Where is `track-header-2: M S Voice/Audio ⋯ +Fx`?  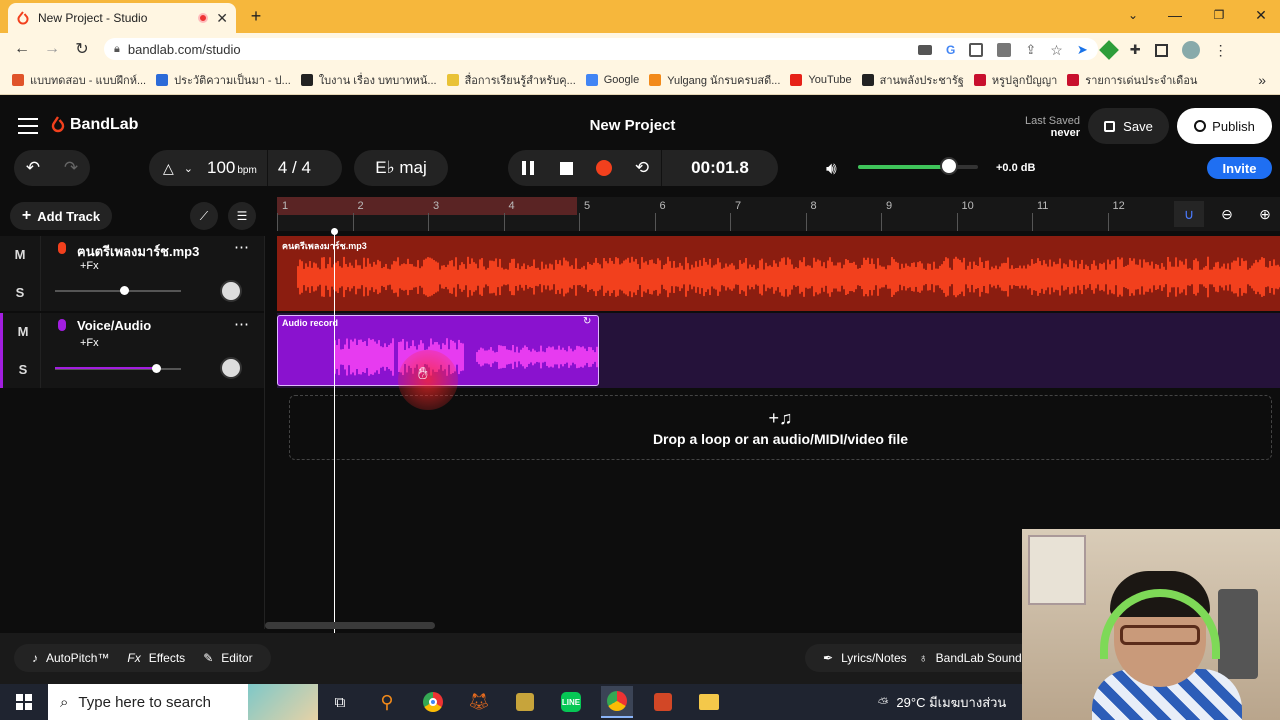 track-header-2: M S Voice/Audio ⋯ +Fx is located at coordinates (132, 350).